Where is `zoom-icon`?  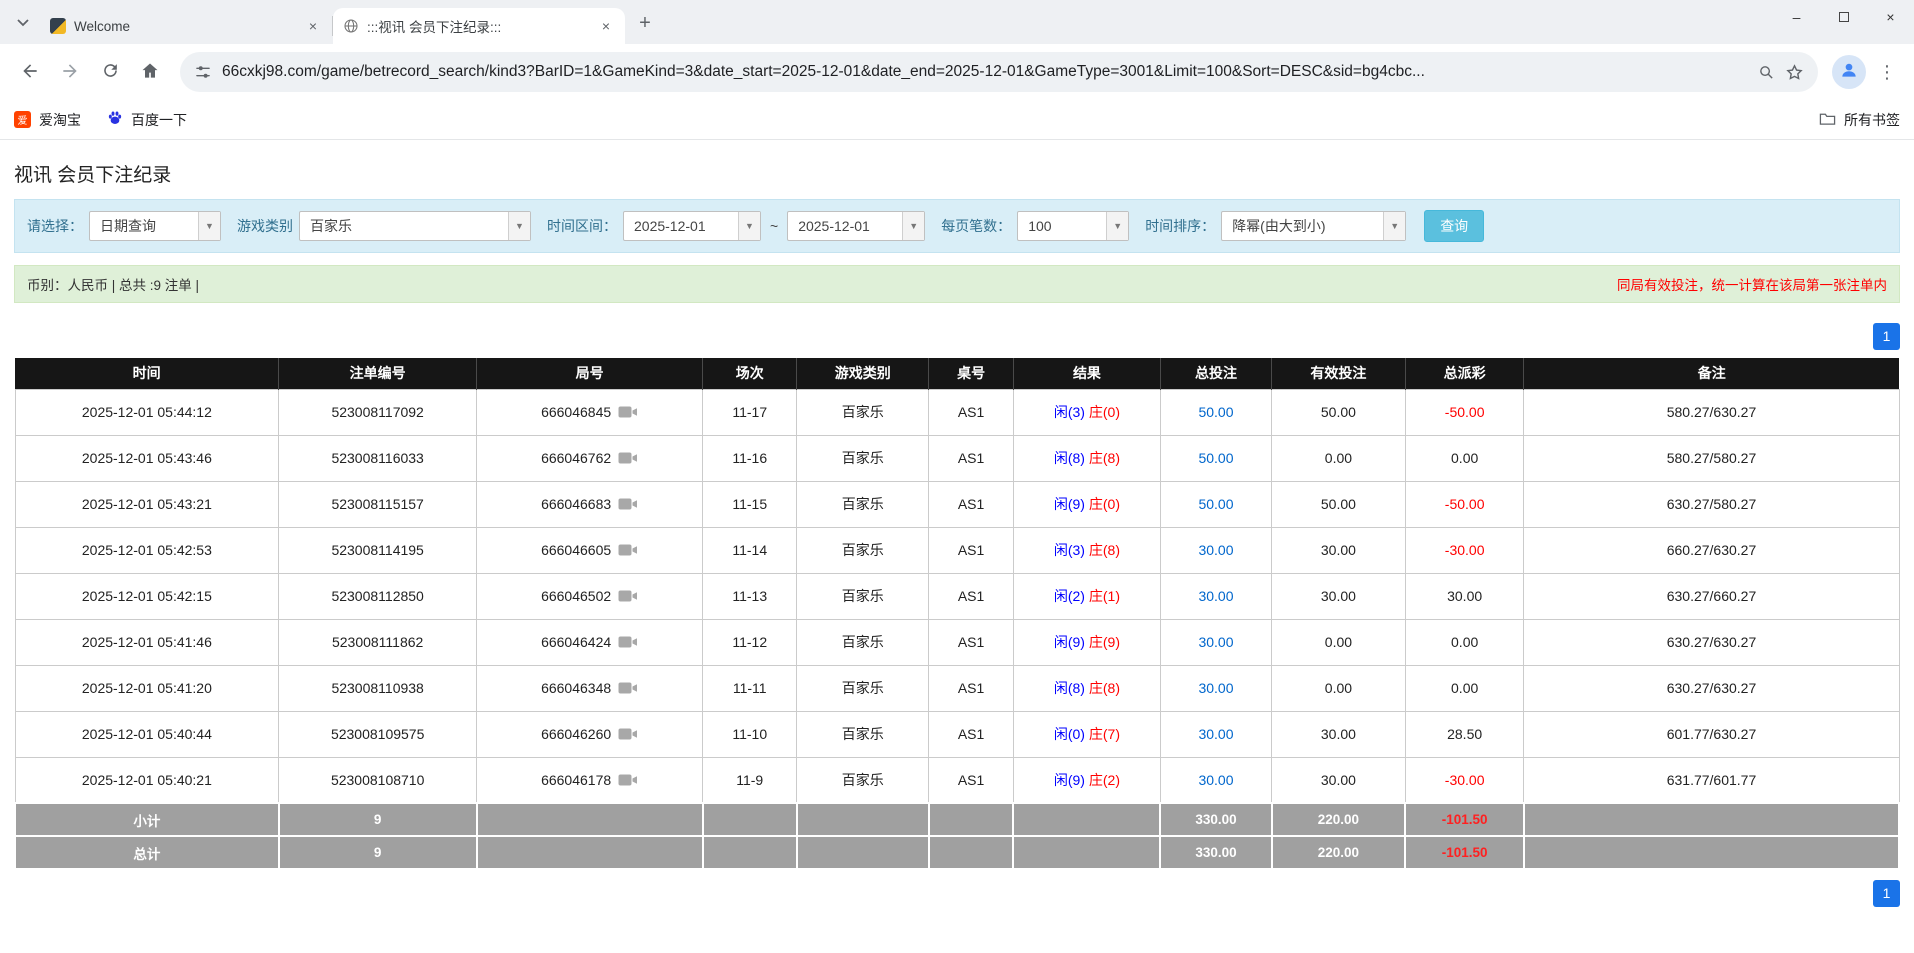
zoom-icon is located at coordinates (1766, 72).